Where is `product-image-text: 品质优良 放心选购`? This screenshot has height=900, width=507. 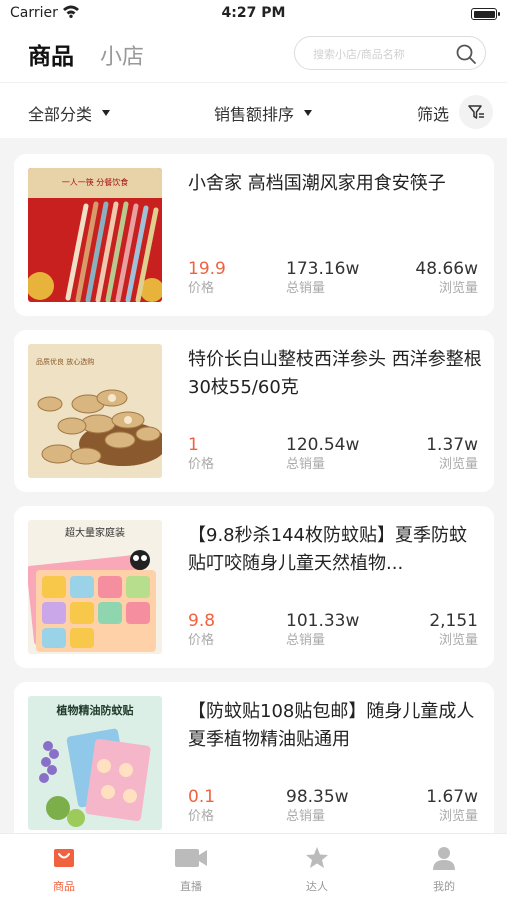 product-image-text: 品质优良 放心选购 is located at coordinates (65, 361).